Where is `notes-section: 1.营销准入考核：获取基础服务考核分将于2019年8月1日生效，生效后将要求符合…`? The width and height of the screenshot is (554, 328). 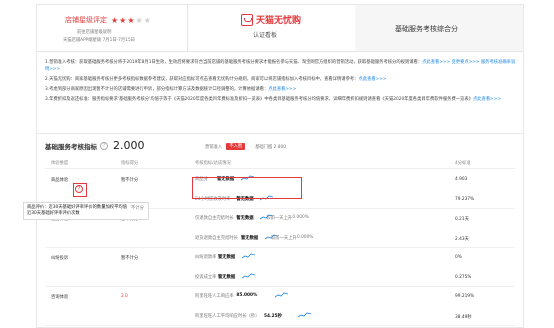 notes-section: 1.营销准入考核：获取基础服务考核分将于2019年8月1日生效，生效后将要求符合… is located at coordinates (281, 81).